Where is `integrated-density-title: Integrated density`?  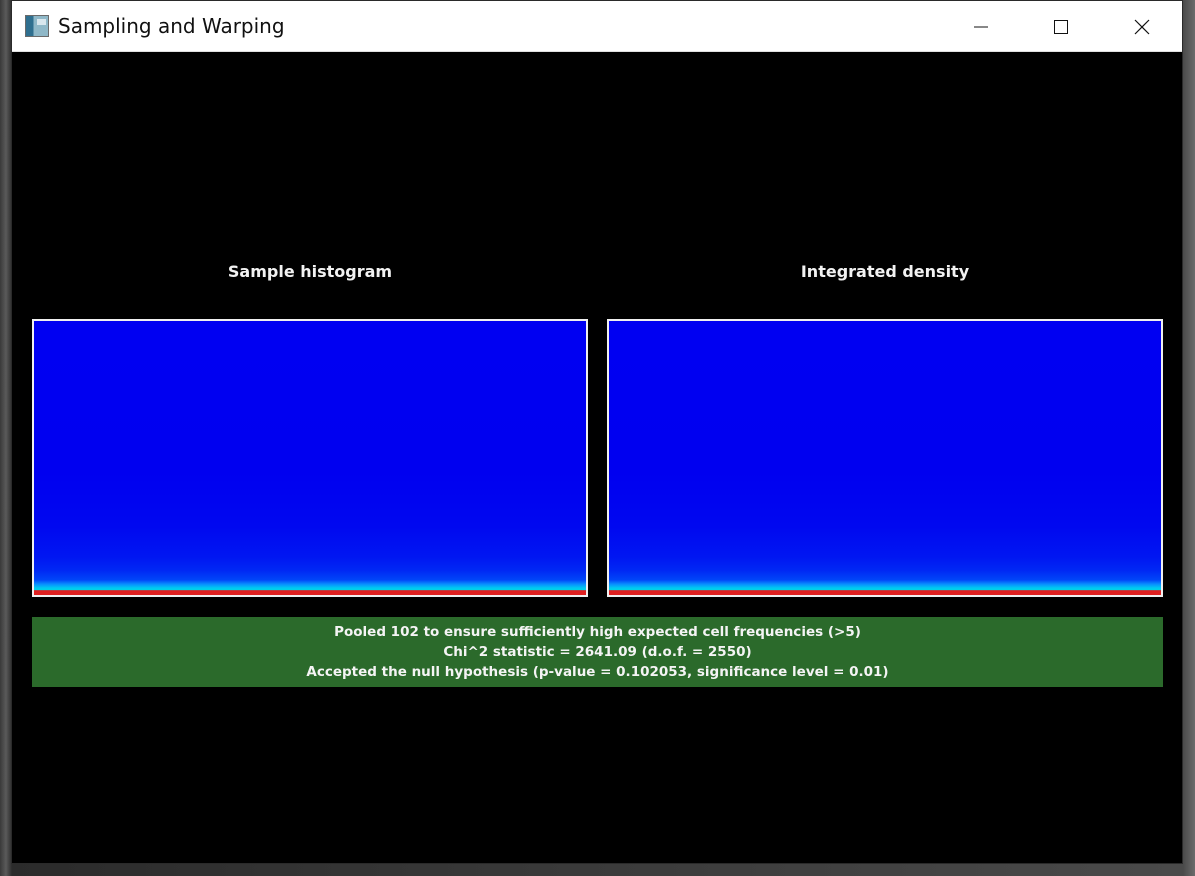 integrated-density-title: Integrated density is located at coordinates (885, 271).